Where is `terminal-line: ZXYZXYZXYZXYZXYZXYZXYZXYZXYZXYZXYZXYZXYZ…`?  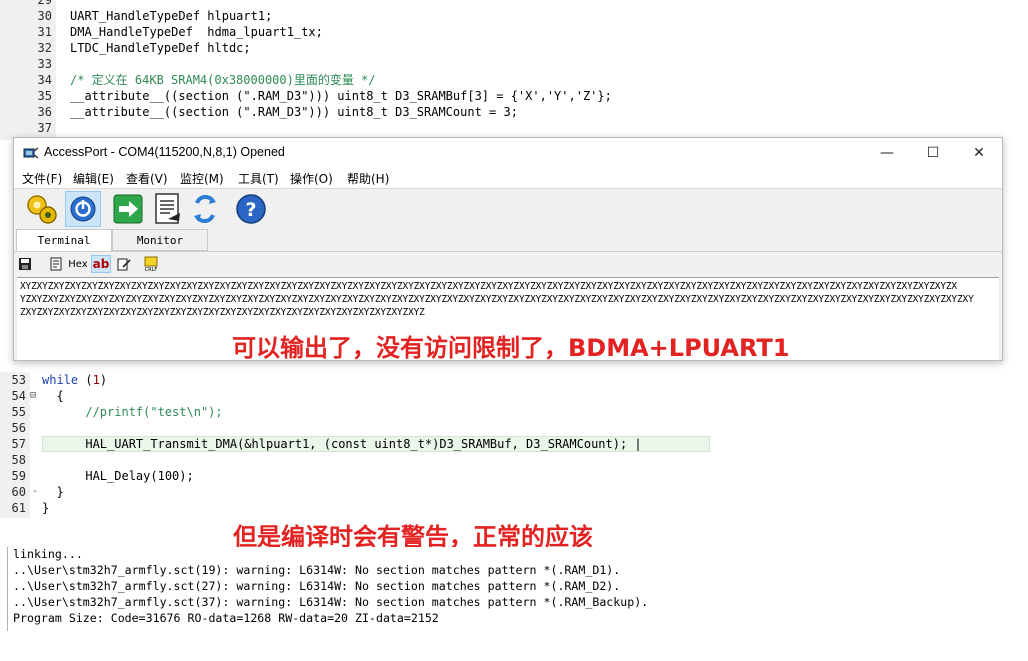 terminal-line: ZXYZXYZXYZXYZXYZXYZXYZXYZXYZXYZXYZXYZXYZ… is located at coordinates (222, 312).